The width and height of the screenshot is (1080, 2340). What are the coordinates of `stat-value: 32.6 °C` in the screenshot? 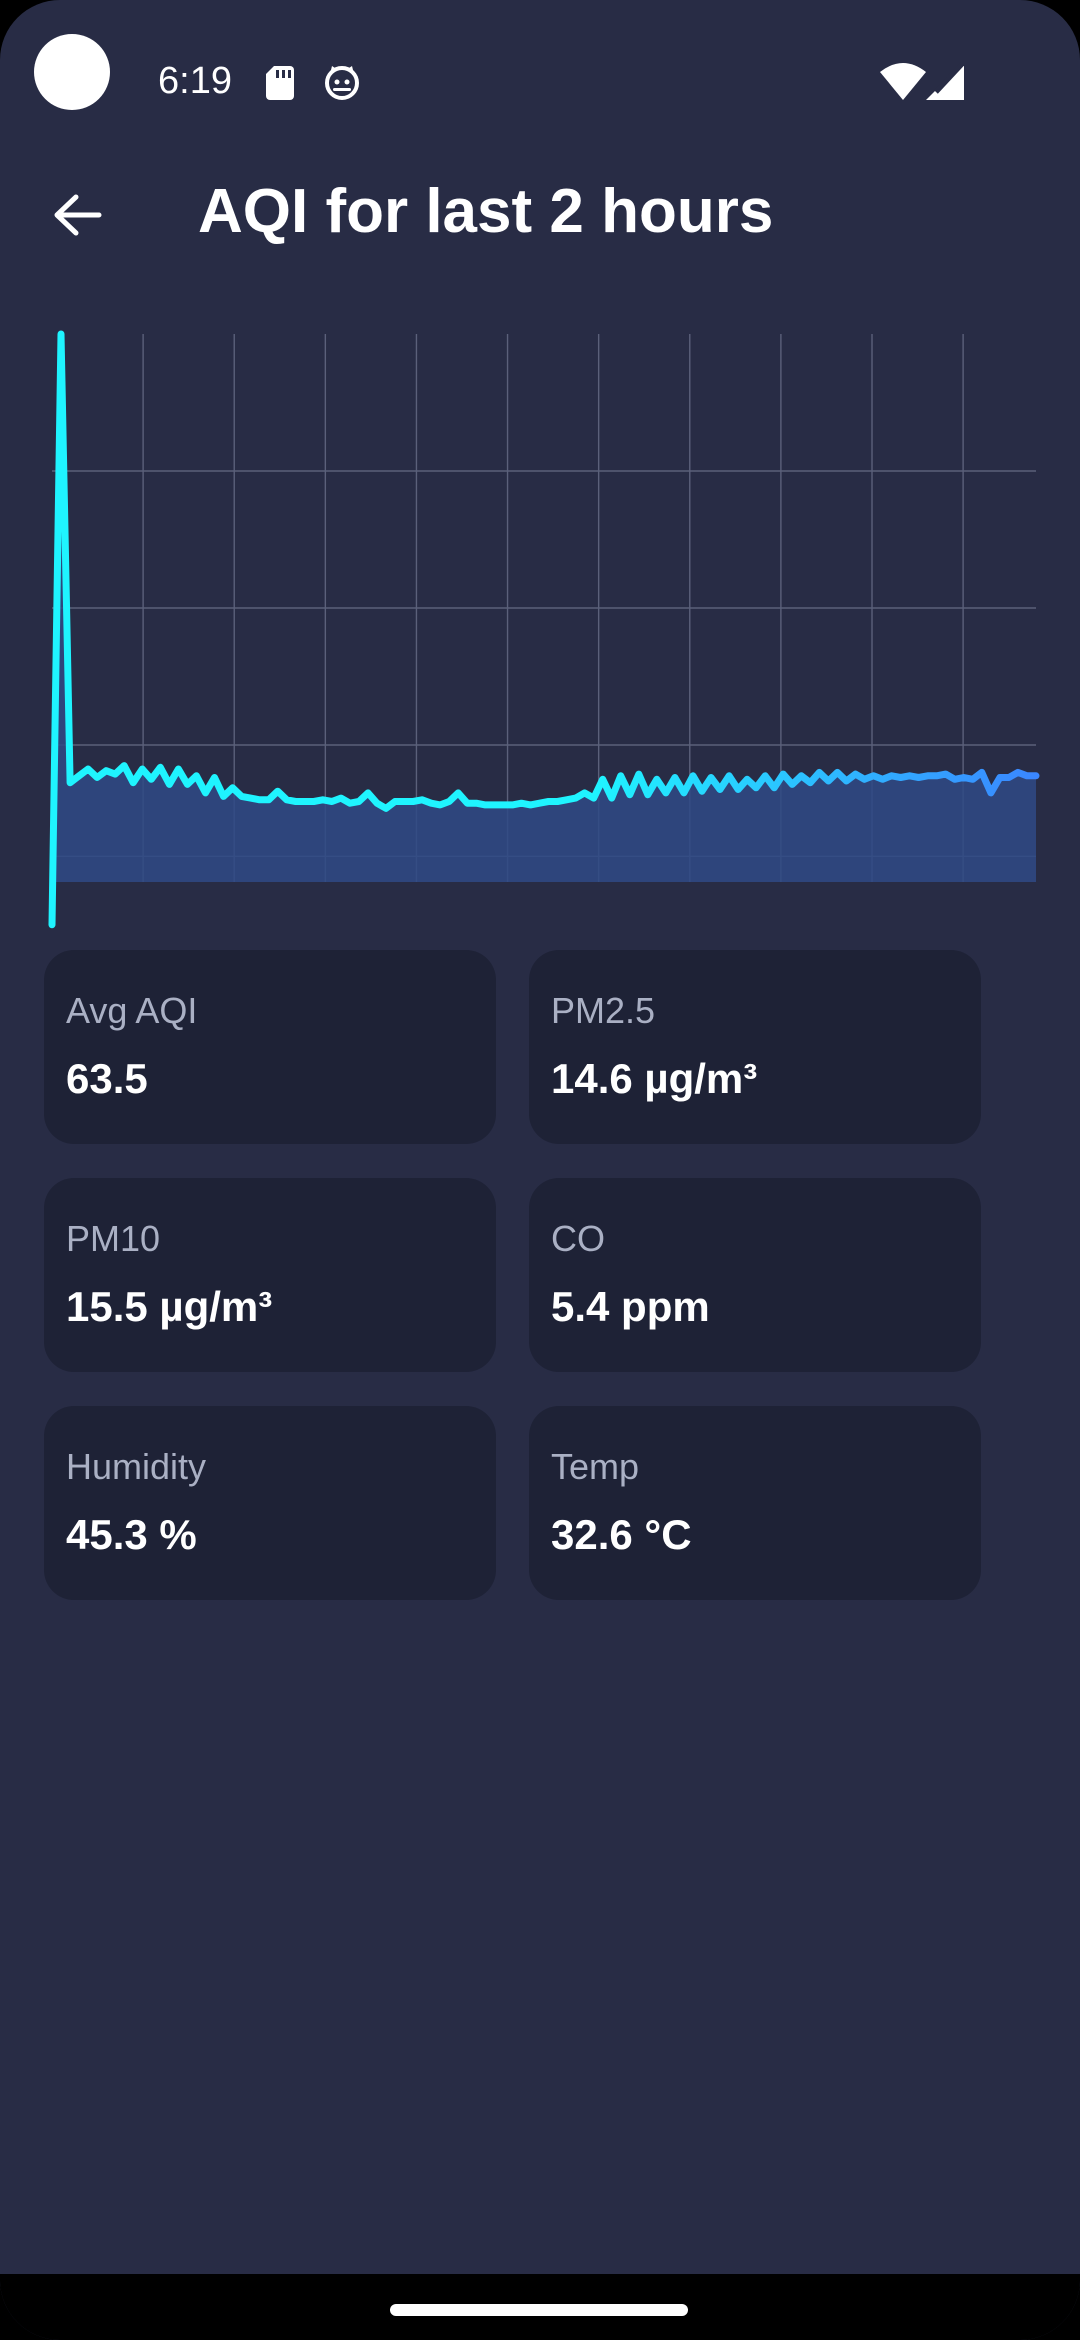 It's located at (621, 1534).